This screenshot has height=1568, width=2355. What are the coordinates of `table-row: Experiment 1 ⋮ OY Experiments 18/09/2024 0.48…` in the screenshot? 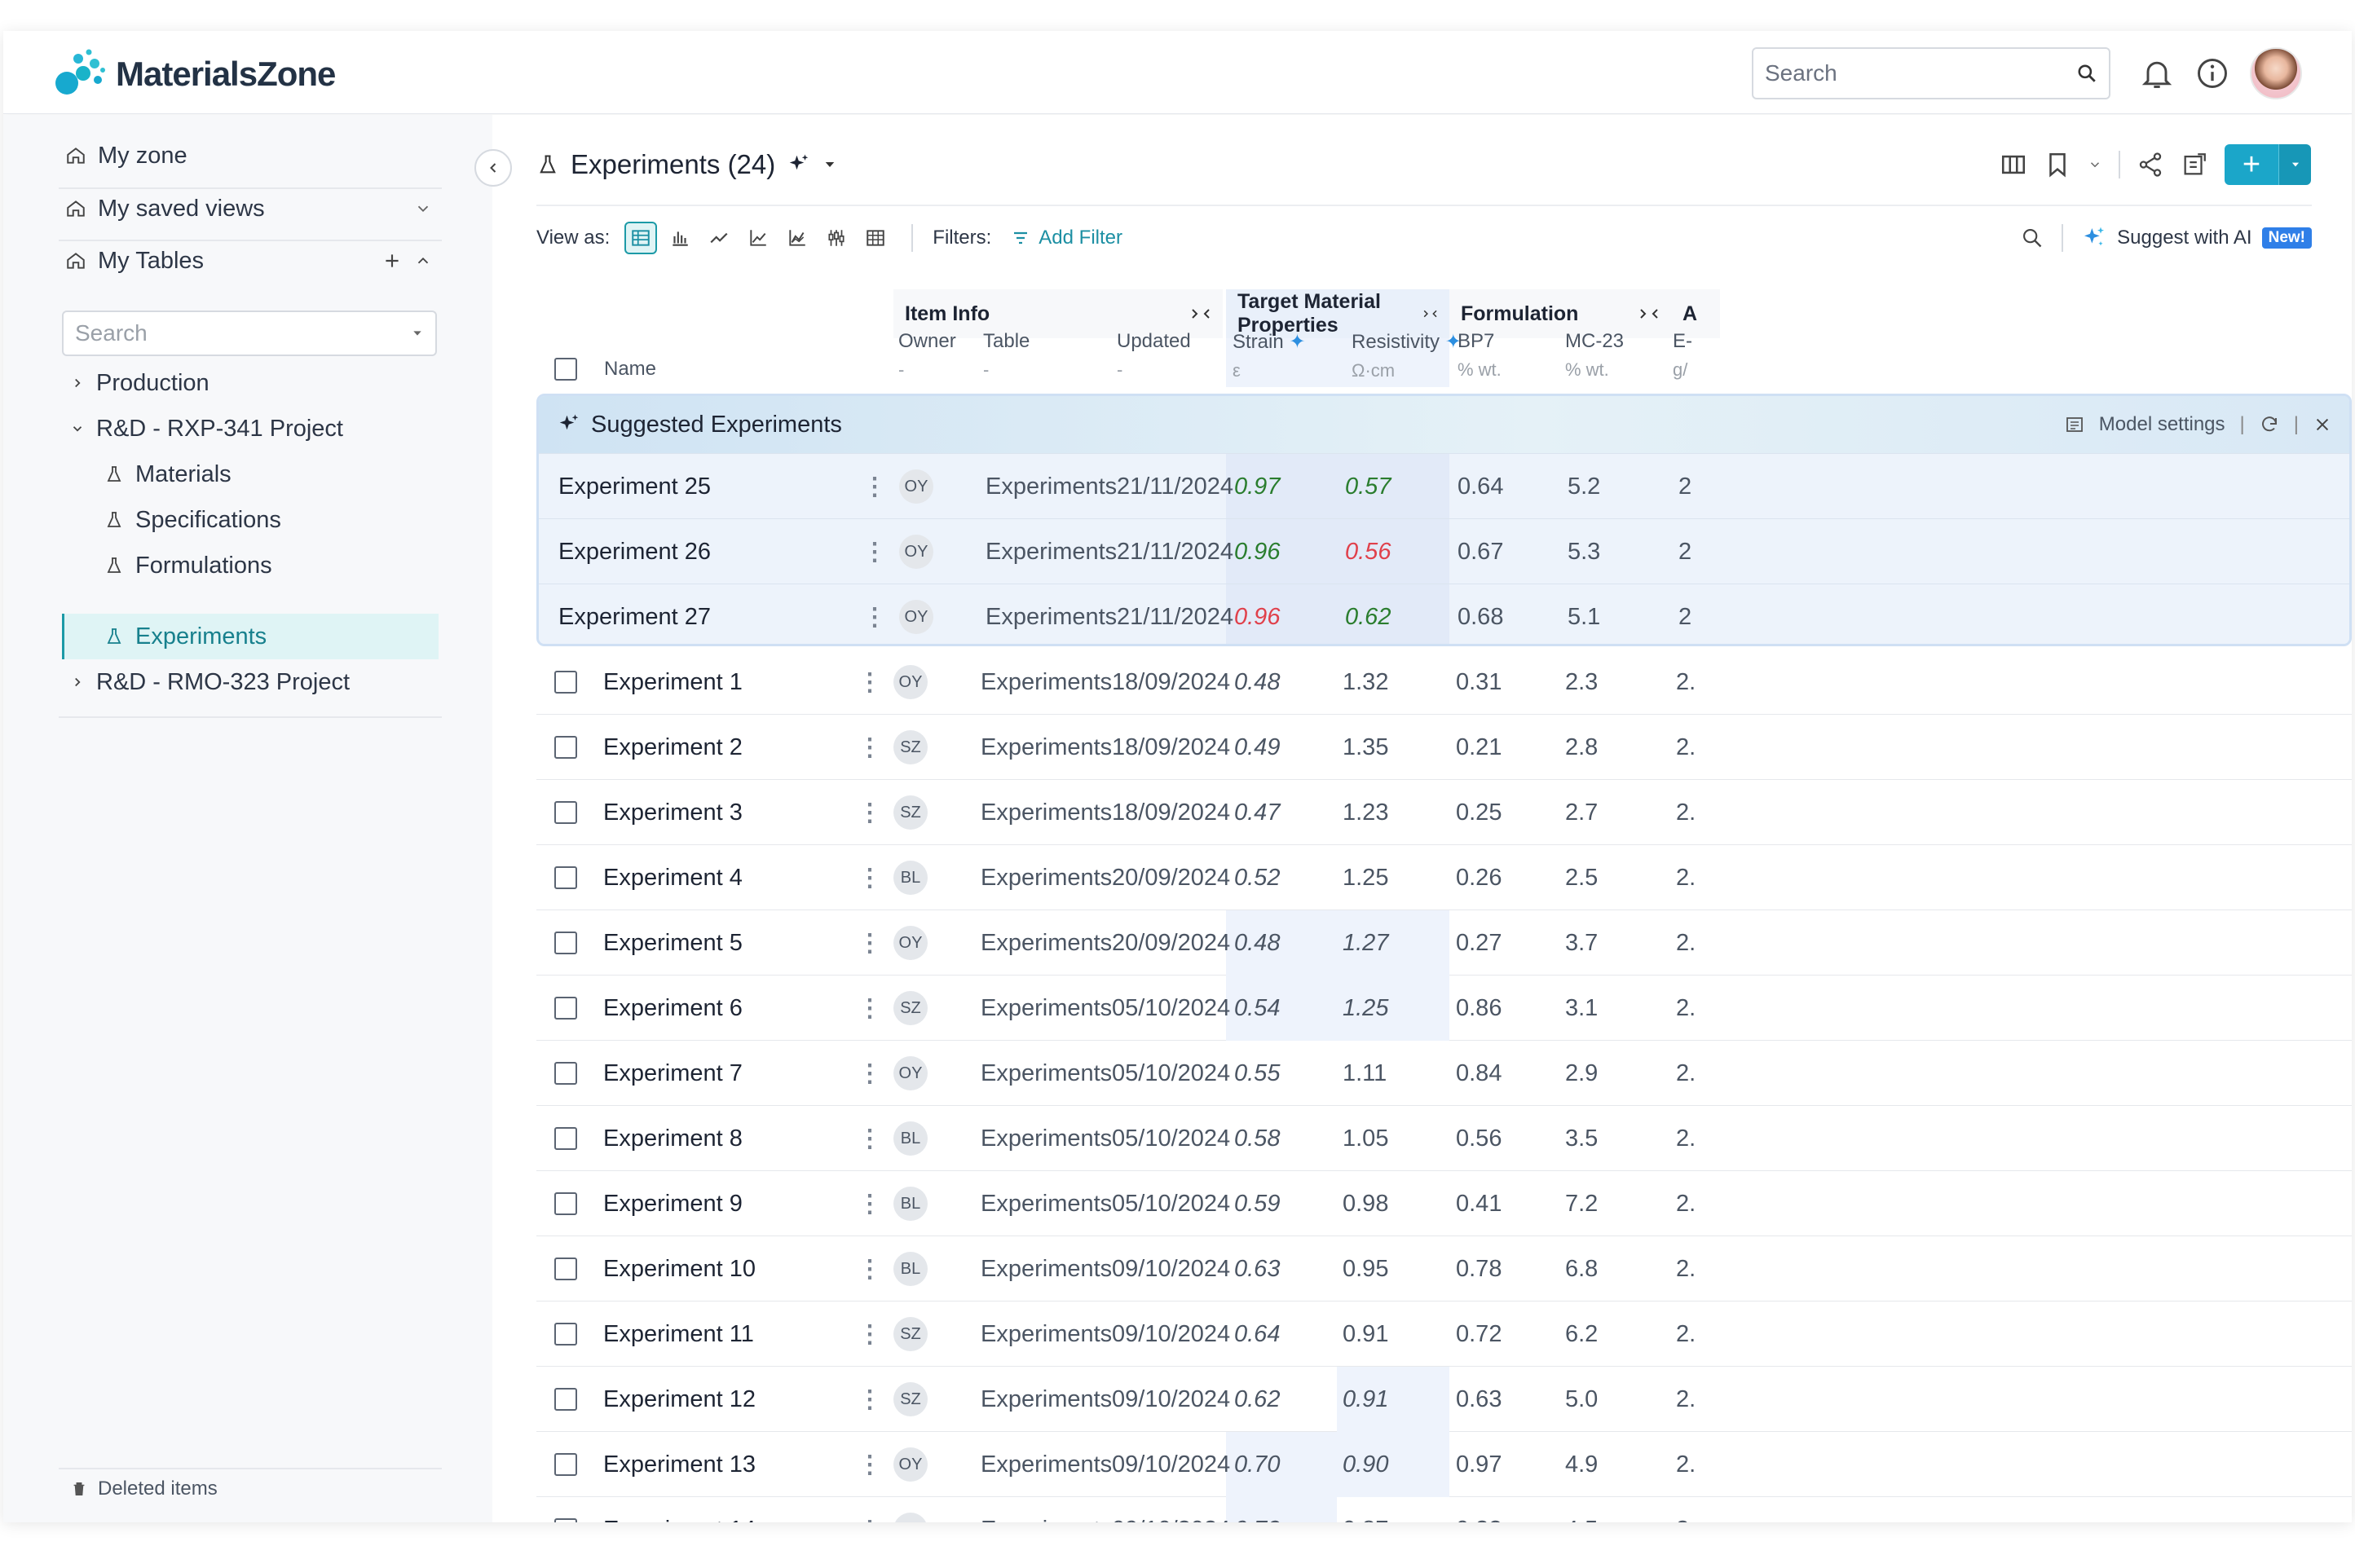 It's located at (1444, 682).